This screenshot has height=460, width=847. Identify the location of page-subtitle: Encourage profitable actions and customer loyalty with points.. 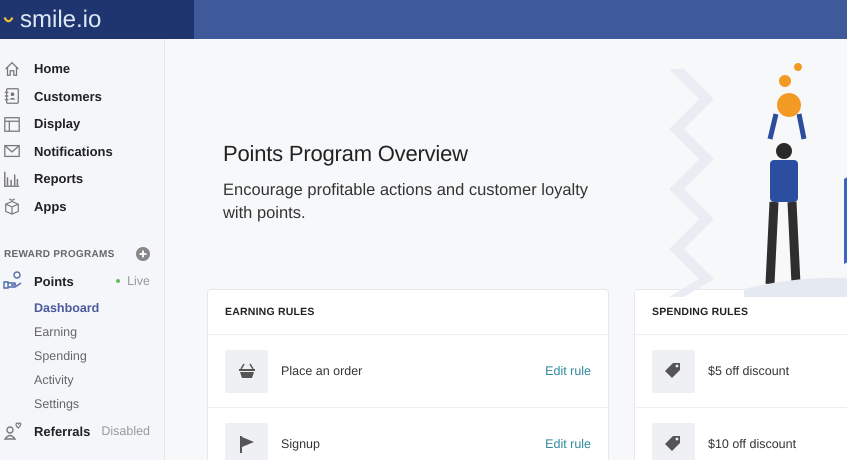
(406, 202).